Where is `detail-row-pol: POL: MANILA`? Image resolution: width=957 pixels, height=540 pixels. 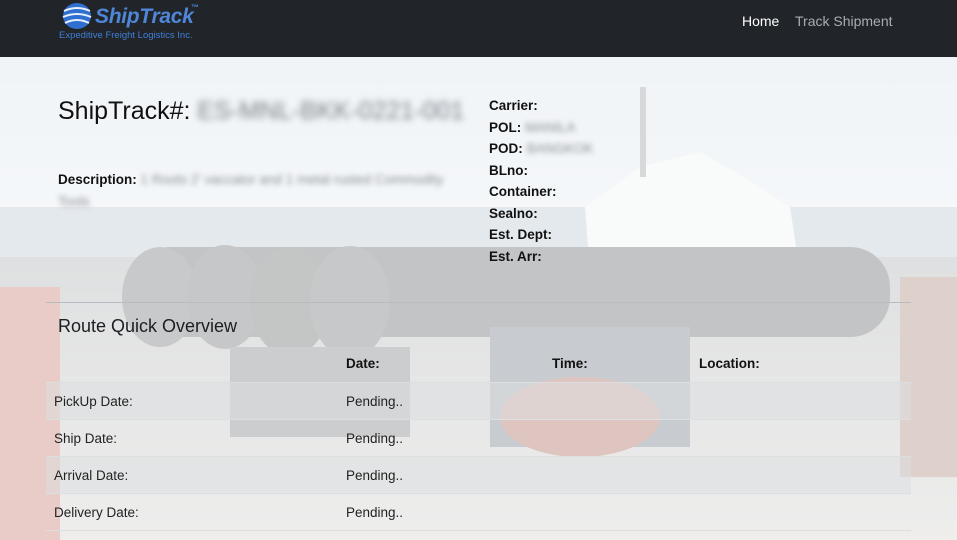
detail-row-pol: POL: MANILA is located at coordinates (639, 128).